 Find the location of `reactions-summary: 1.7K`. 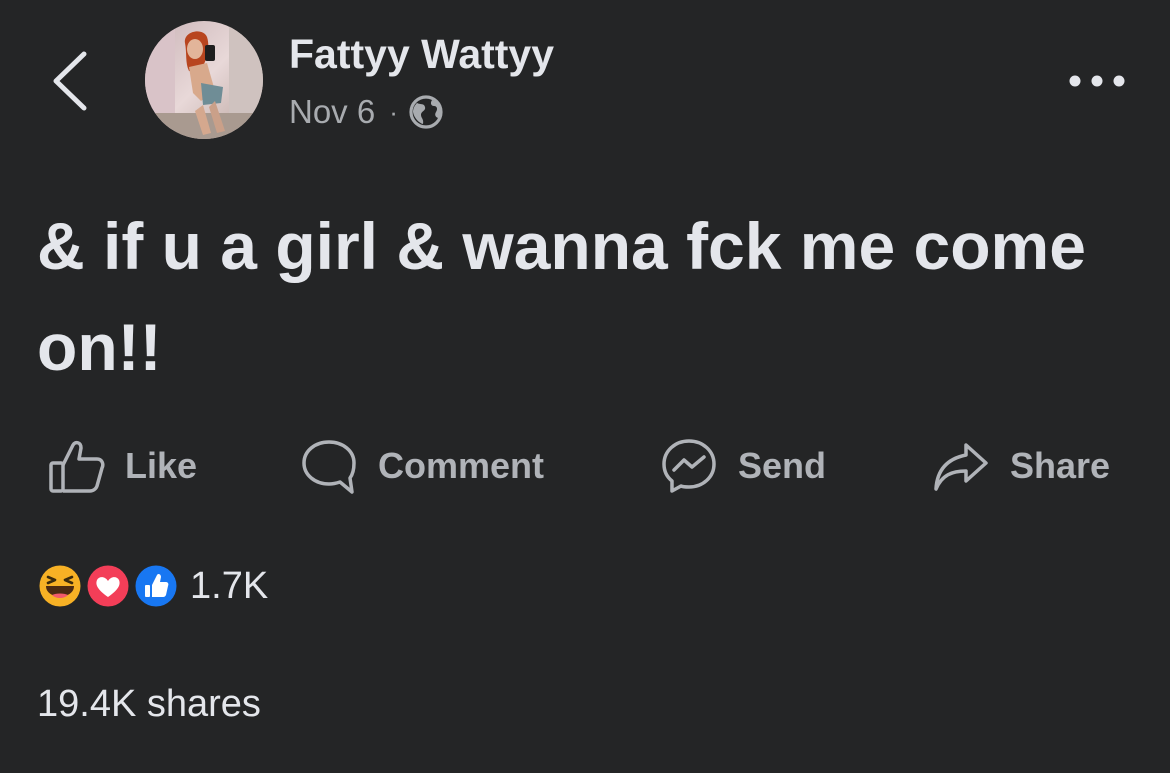

reactions-summary: 1.7K is located at coordinates (152, 586).